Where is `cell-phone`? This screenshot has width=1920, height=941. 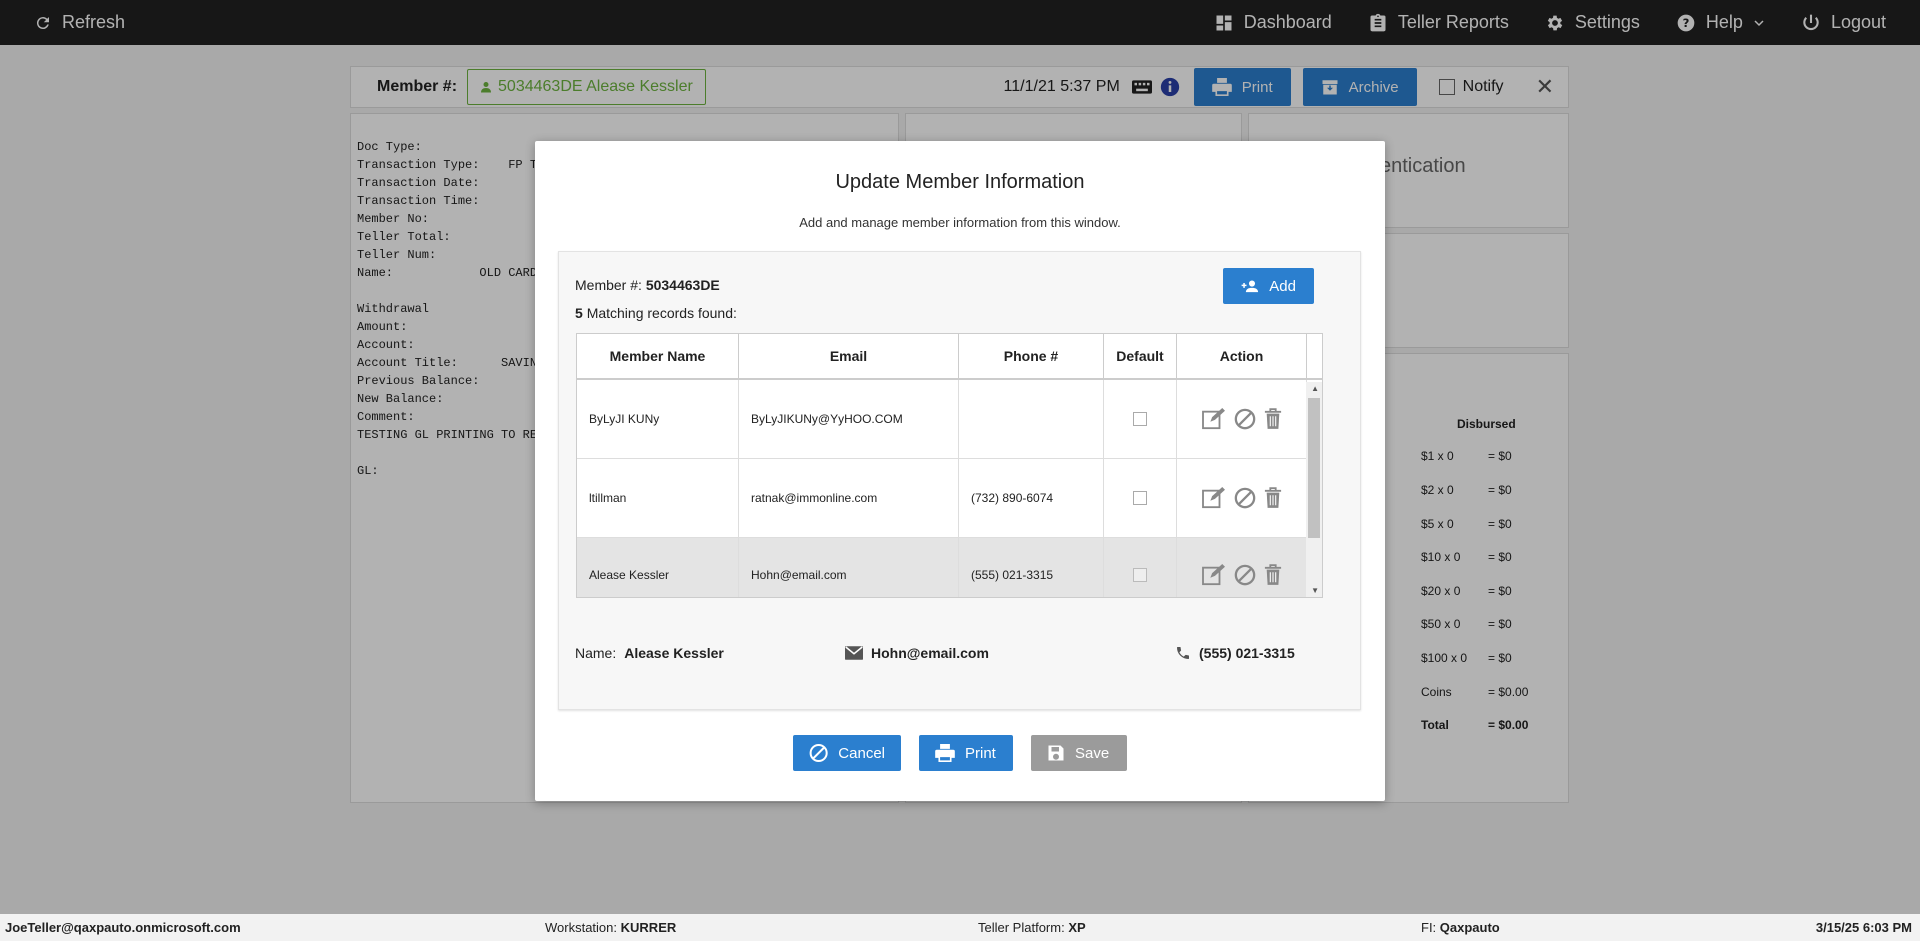 cell-phone is located at coordinates (1031, 419).